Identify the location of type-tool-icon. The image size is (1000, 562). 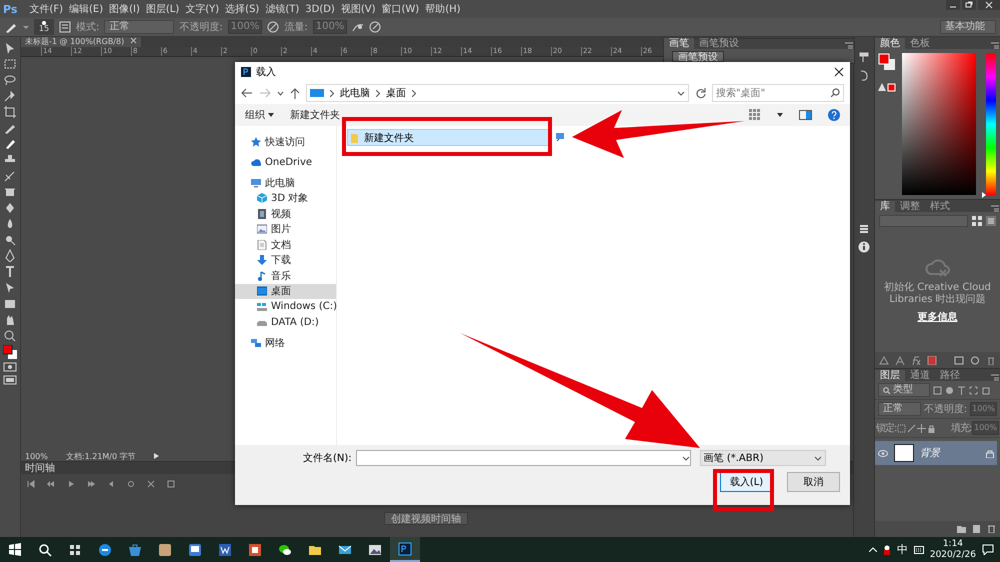
(10, 271).